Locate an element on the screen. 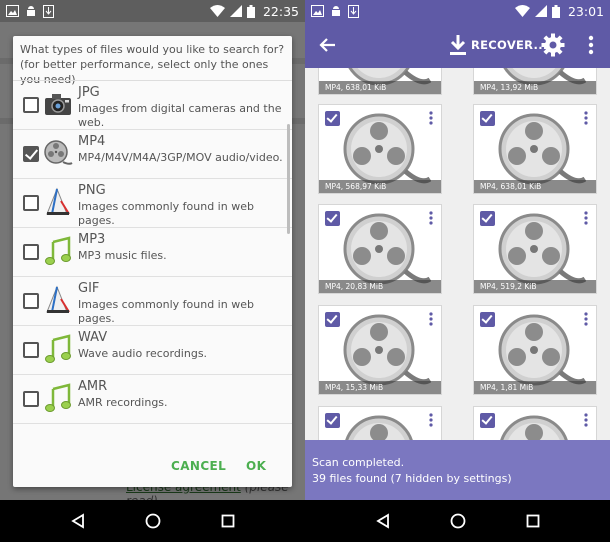 The height and width of the screenshot is (542, 610). gear-icon is located at coordinates (553, 45).